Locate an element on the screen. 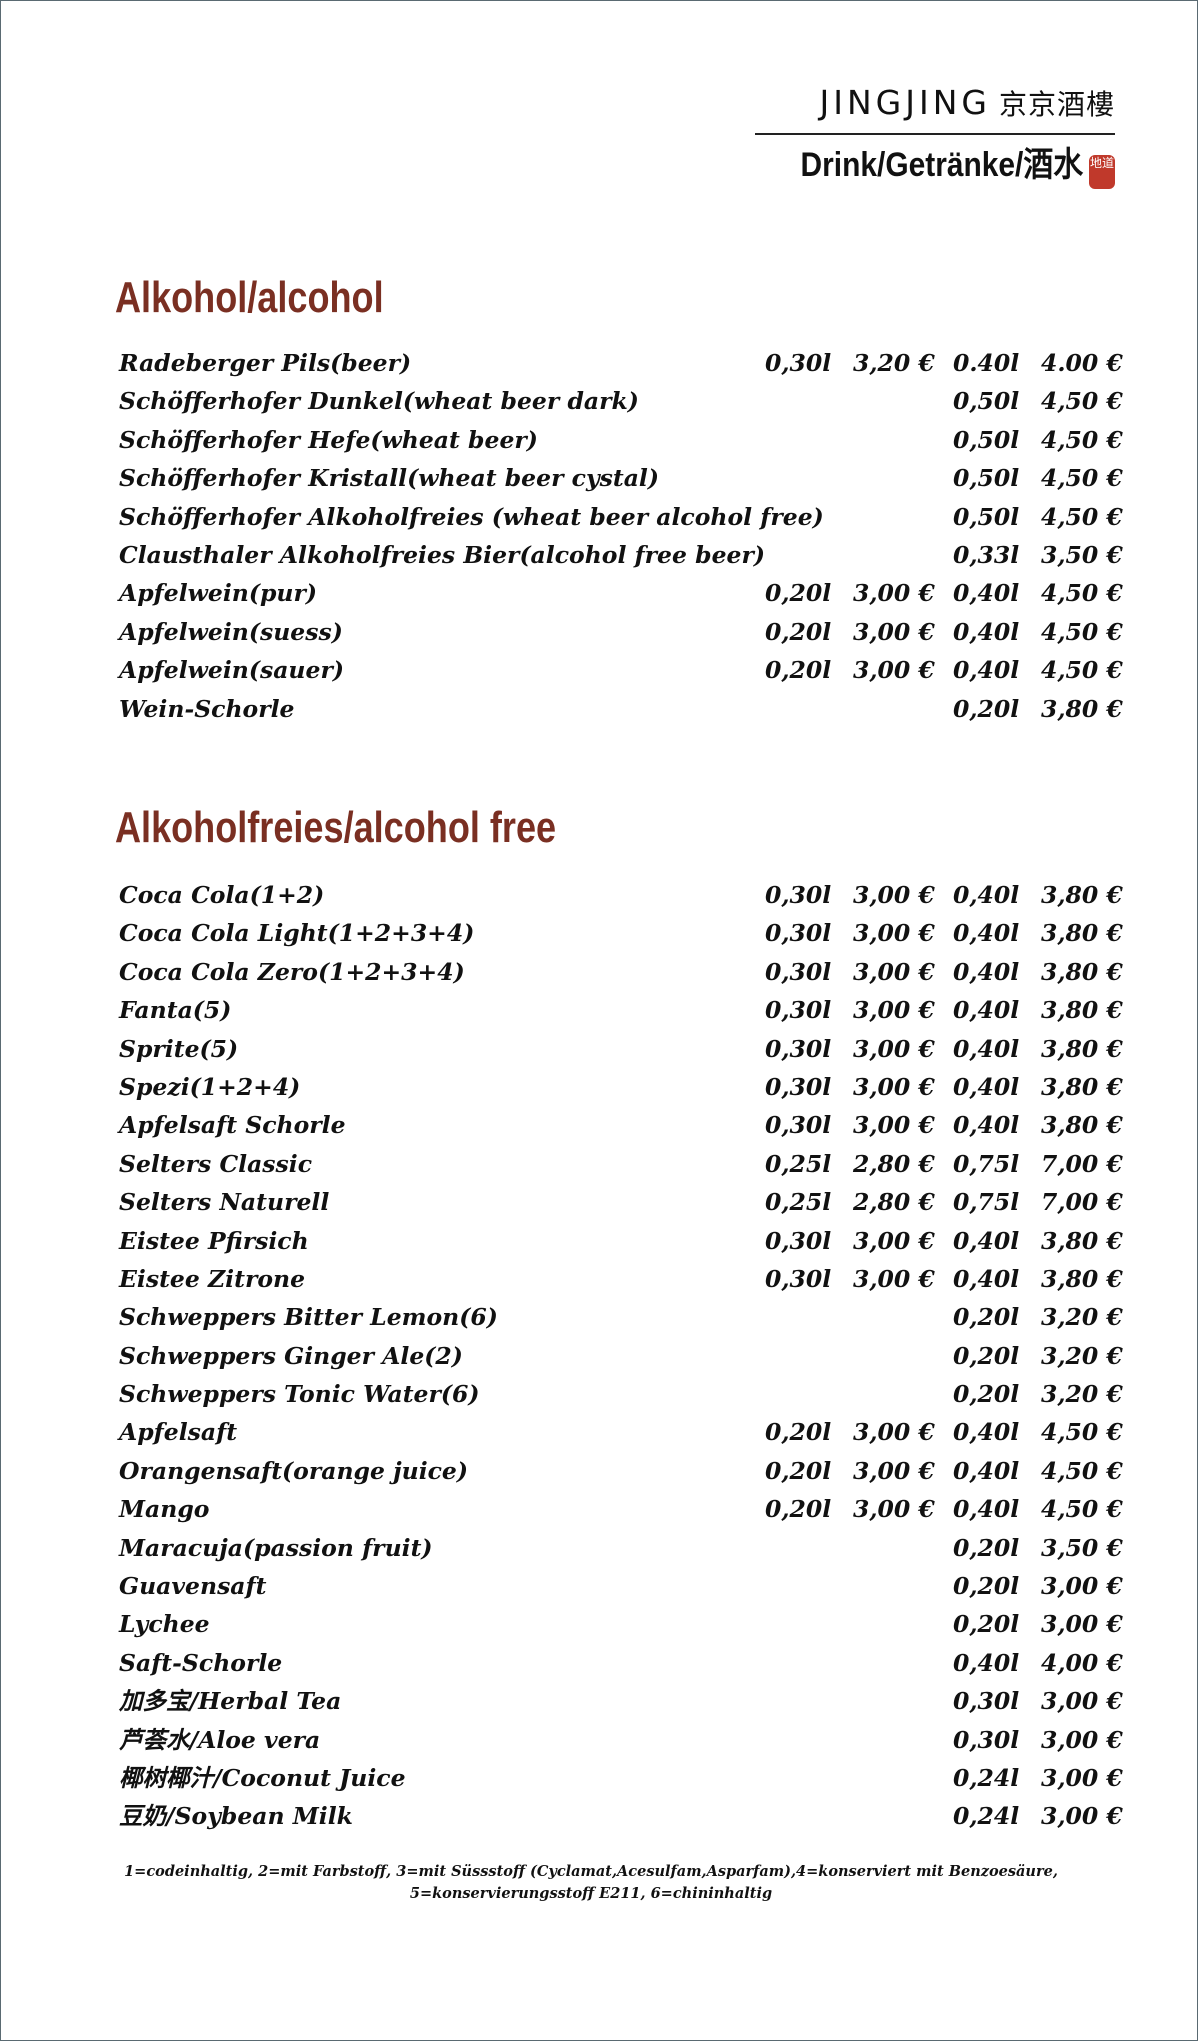 The image size is (1200, 2043). item-name: Schöfferhofer Hefe(wheat beer) is located at coordinates (328, 439).